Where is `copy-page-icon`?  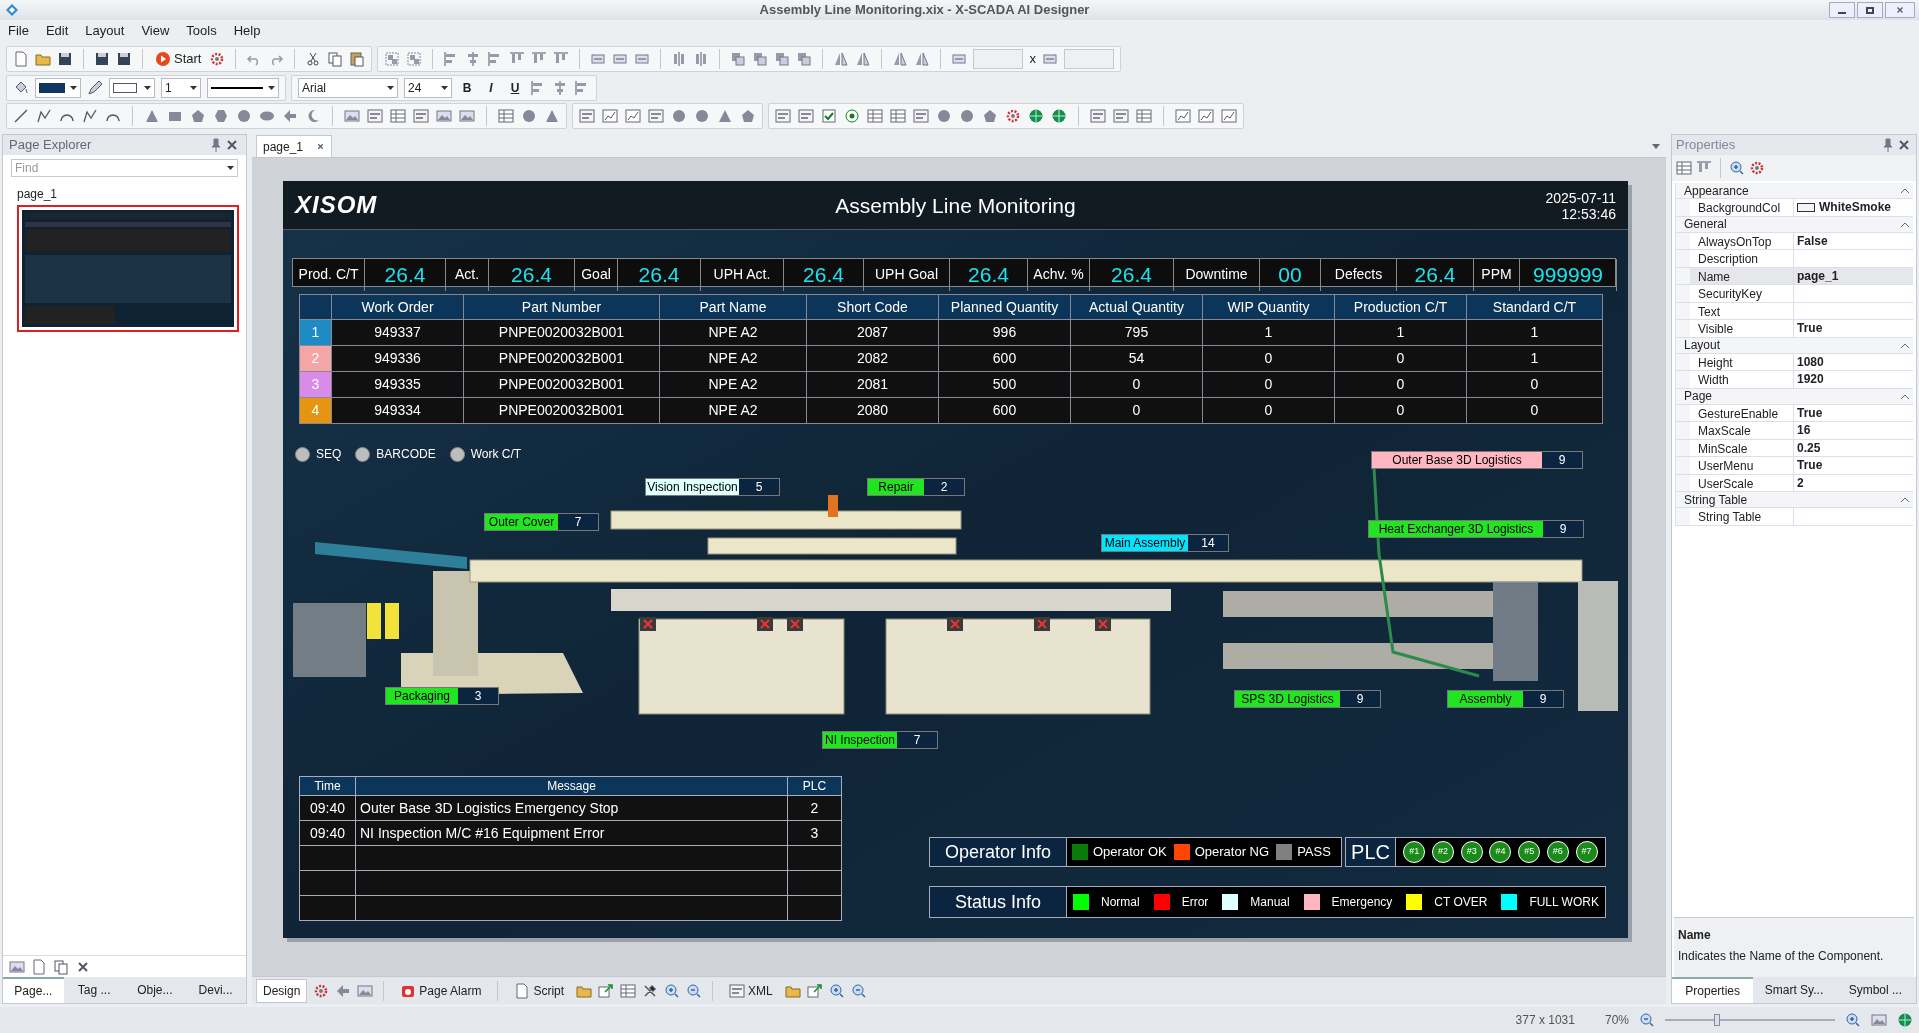 copy-page-icon is located at coordinates (61, 966).